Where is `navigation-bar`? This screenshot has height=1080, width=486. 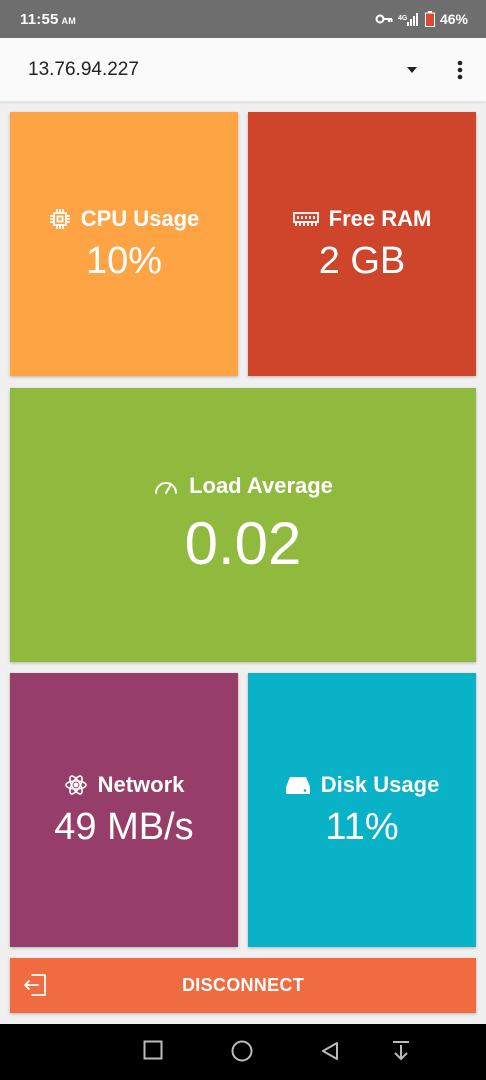
navigation-bar is located at coordinates (243, 1052).